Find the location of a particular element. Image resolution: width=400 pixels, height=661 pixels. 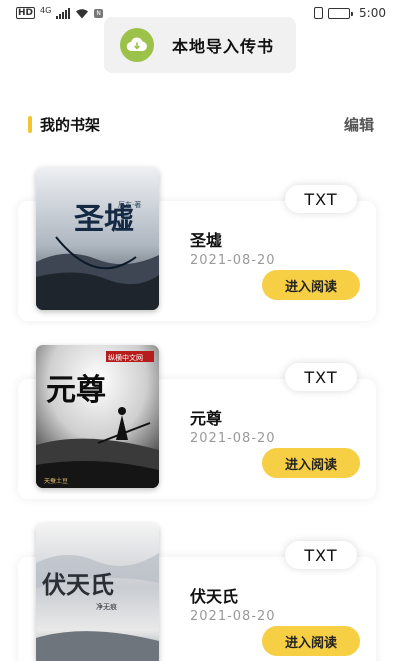

book-cover-art: 圣墟 辰东·著 is located at coordinates (97, 238).